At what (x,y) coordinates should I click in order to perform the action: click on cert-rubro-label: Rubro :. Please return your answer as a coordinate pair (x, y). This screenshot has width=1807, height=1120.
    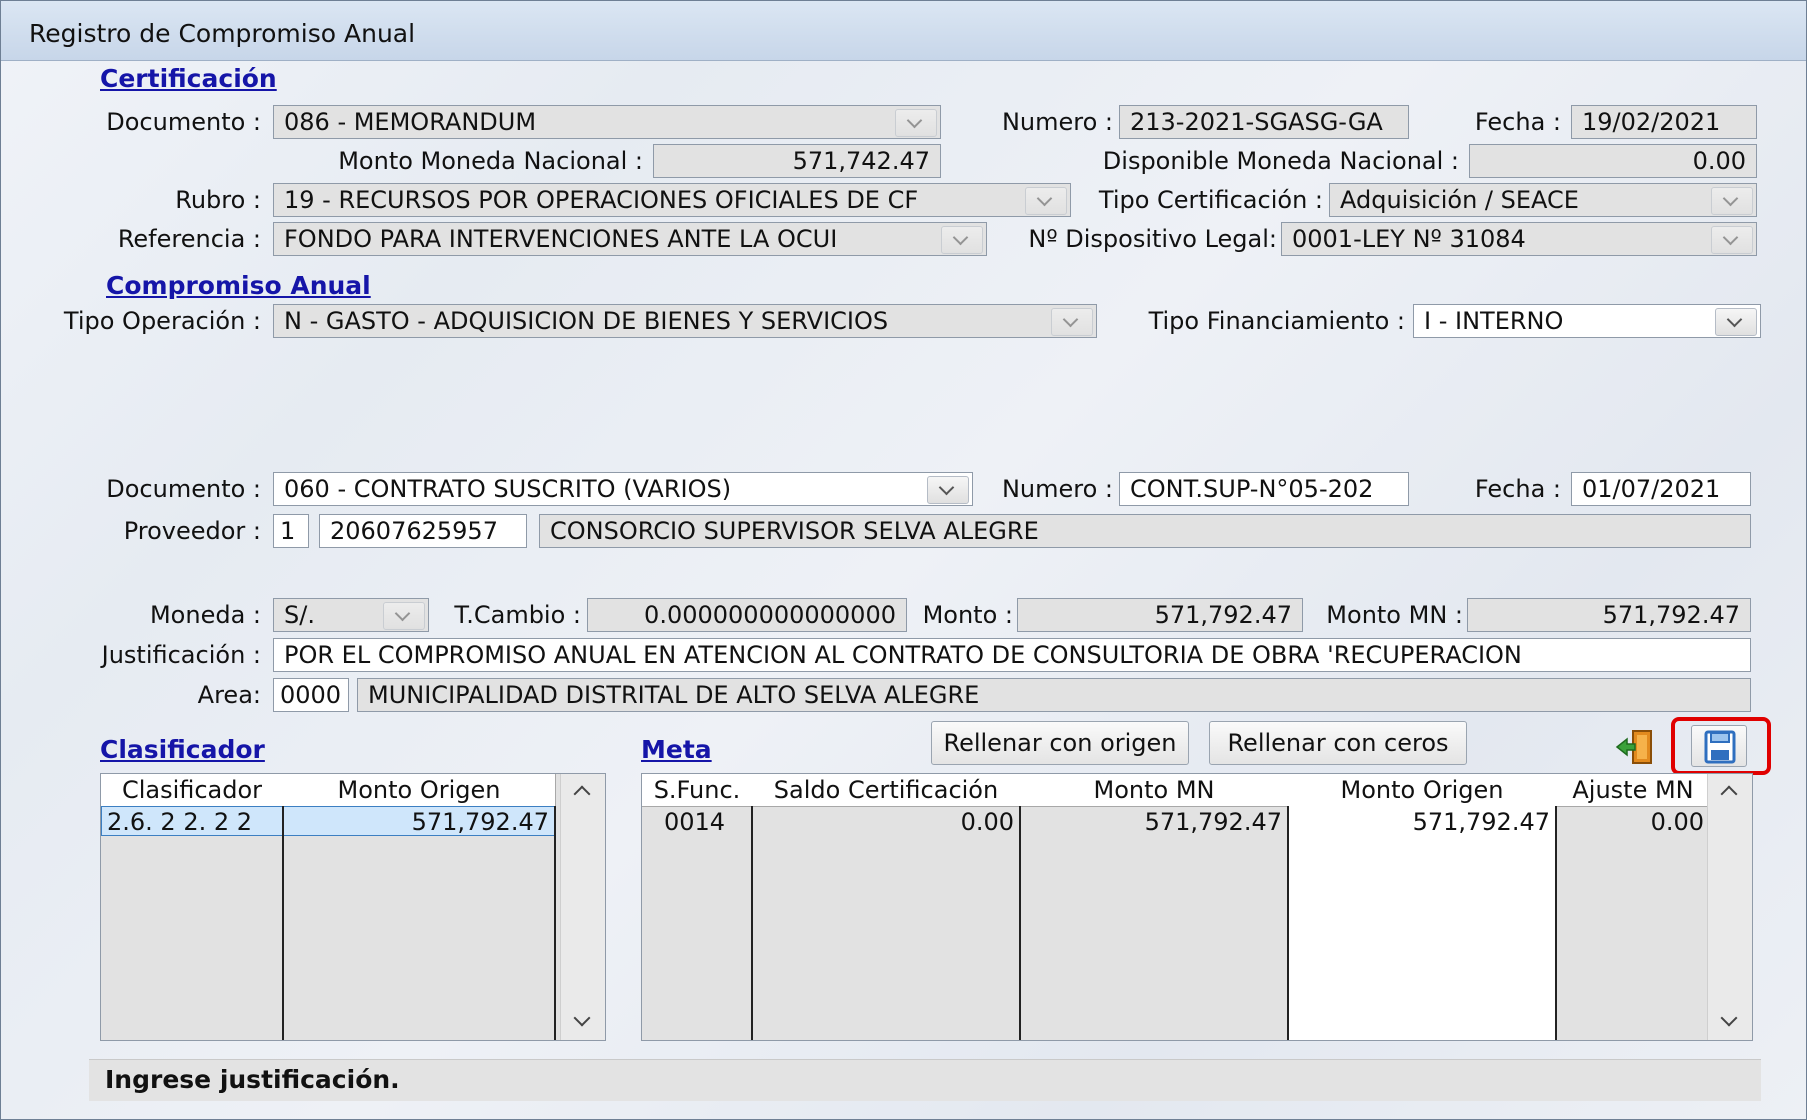
    Looking at the image, I should click on (218, 200).